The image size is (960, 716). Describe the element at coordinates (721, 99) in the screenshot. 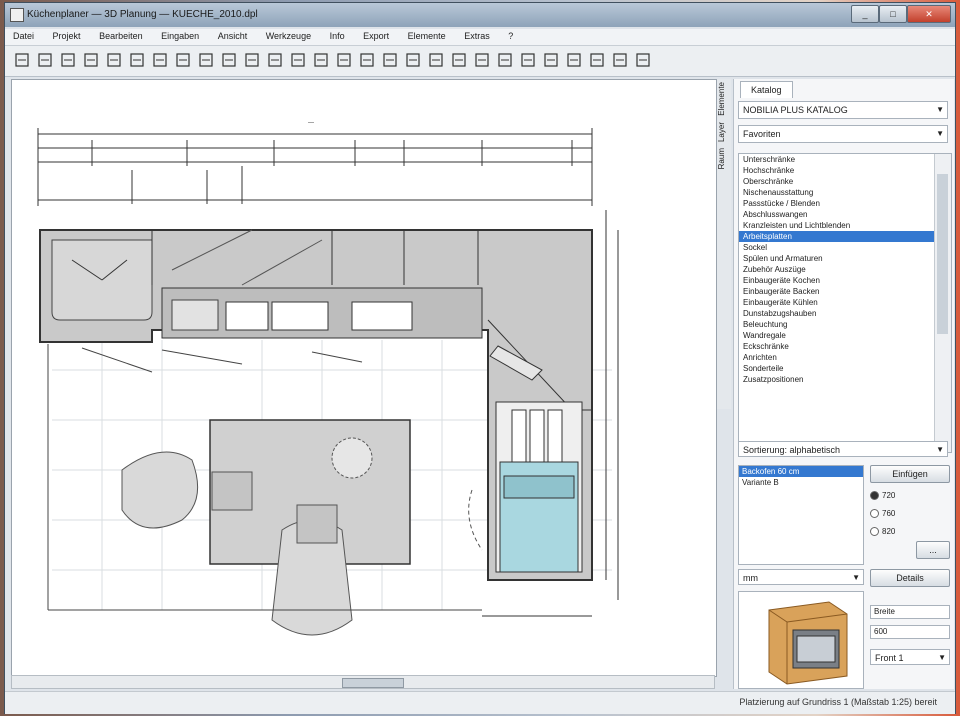

I see `side-tab-elemente: Elemente` at that location.